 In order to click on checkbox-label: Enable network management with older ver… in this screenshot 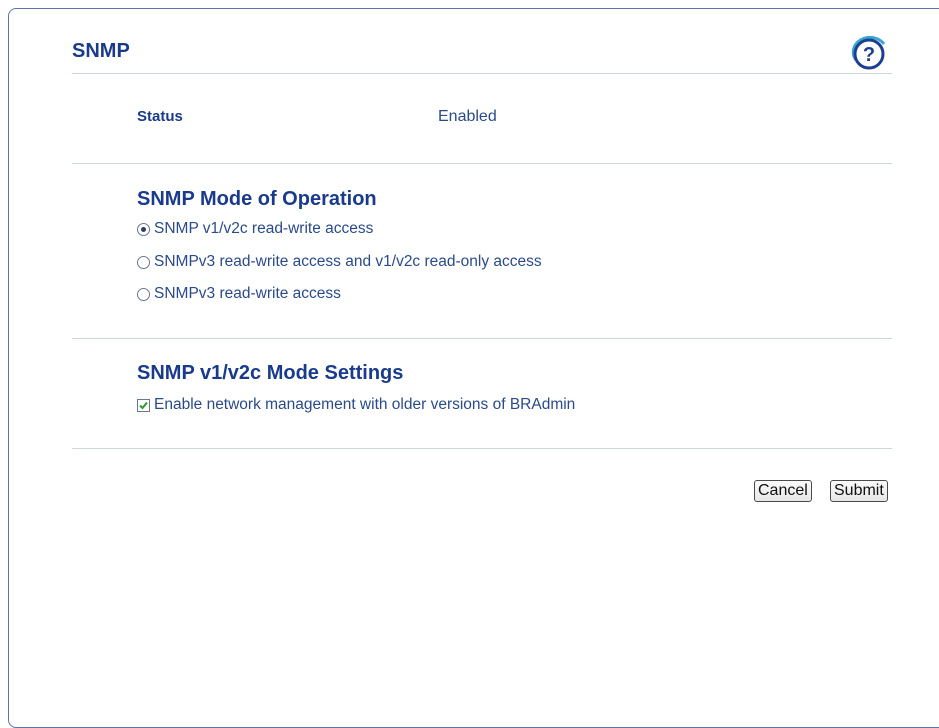, I will do `click(365, 404)`.